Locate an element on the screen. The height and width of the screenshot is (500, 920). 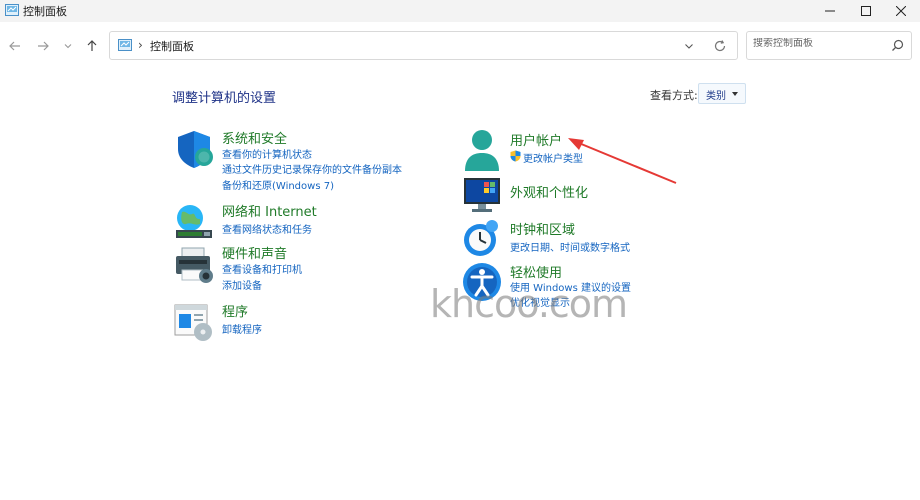
link-file-history: 通过文件历史记录保存你的文件备份副本 is located at coordinates (312, 168).